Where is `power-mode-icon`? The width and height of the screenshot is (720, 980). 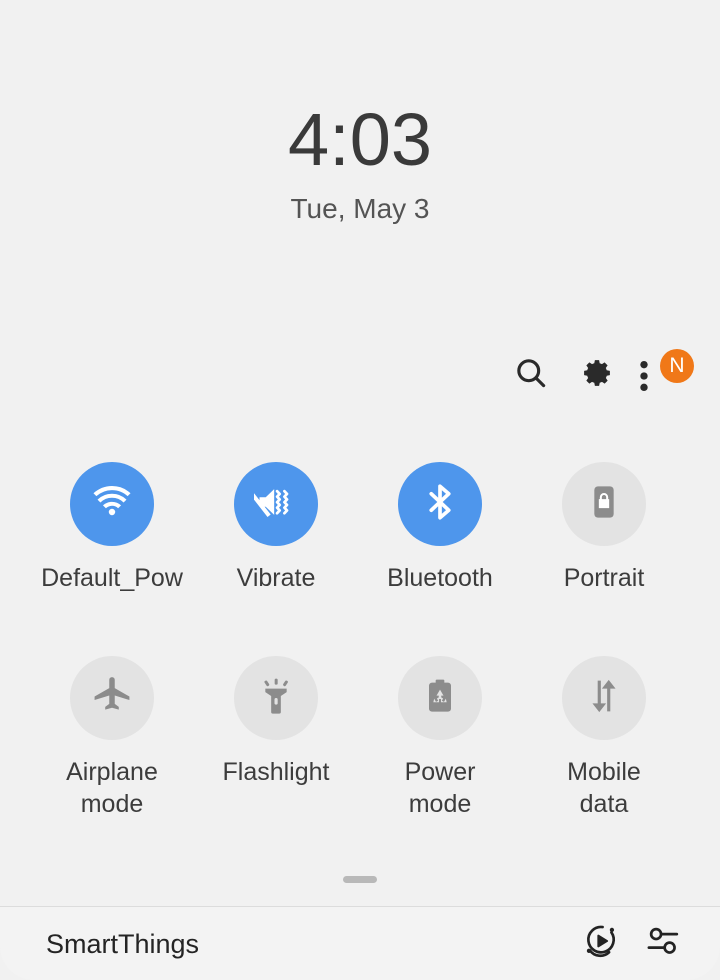
power-mode-icon is located at coordinates (440, 698).